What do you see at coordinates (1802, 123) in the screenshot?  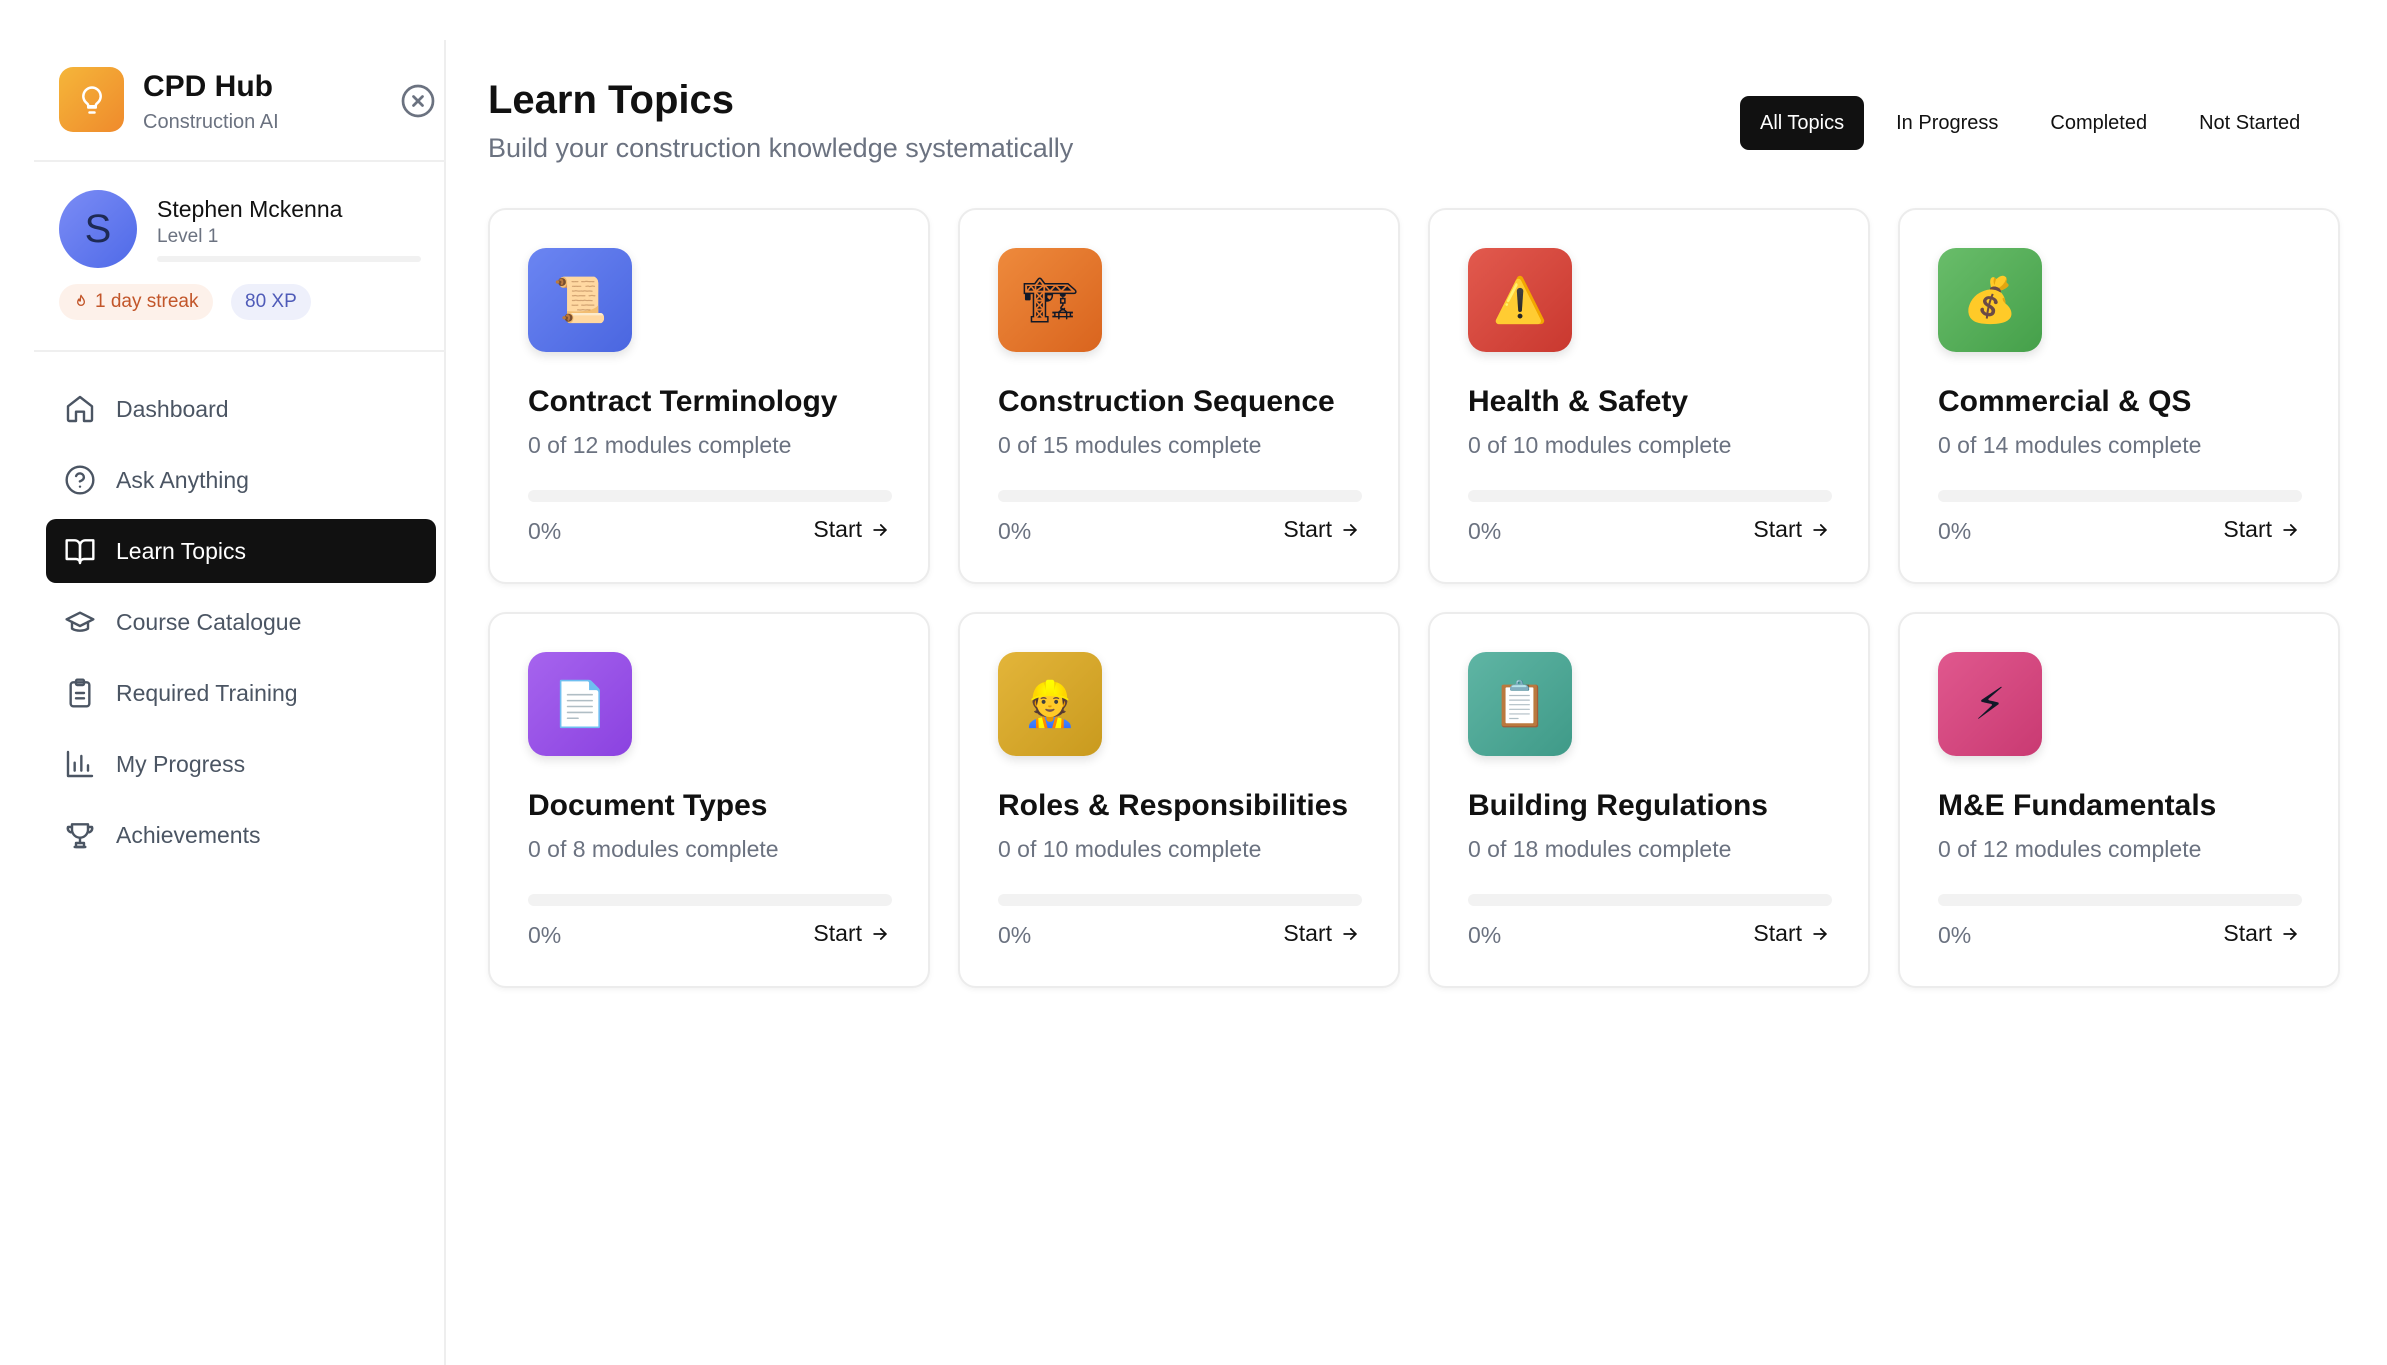 I see `tab-all-topics: All Topics` at bounding box center [1802, 123].